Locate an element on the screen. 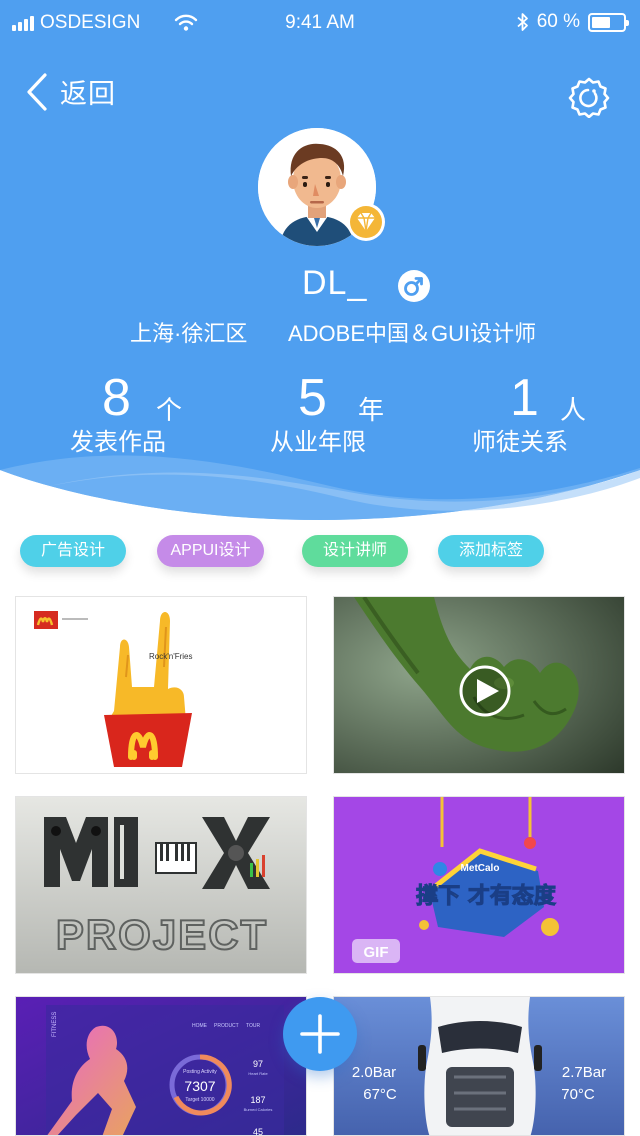 Image resolution: width=640 pixels, height=1136 pixels. male-gender-icon is located at coordinates (414, 286).